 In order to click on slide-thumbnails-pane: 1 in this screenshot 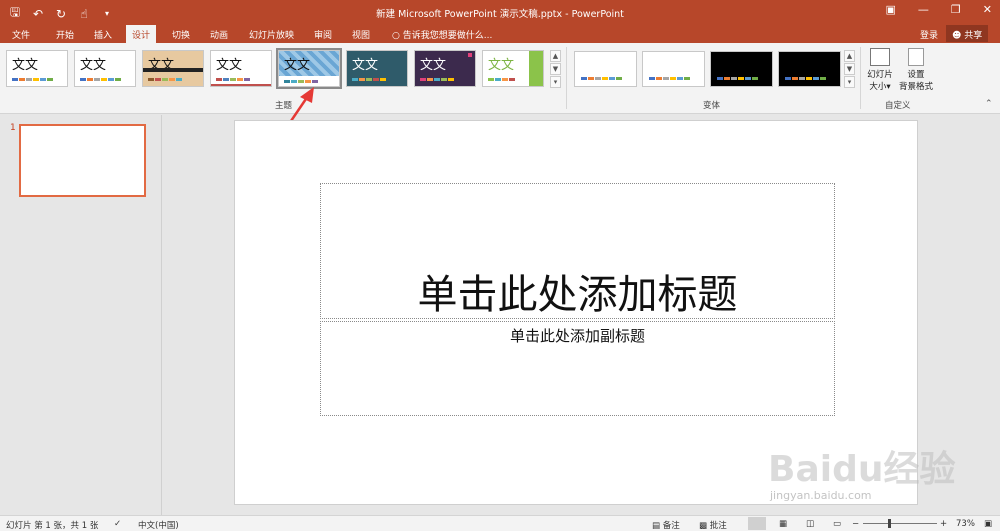, I will do `click(81, 315)`.